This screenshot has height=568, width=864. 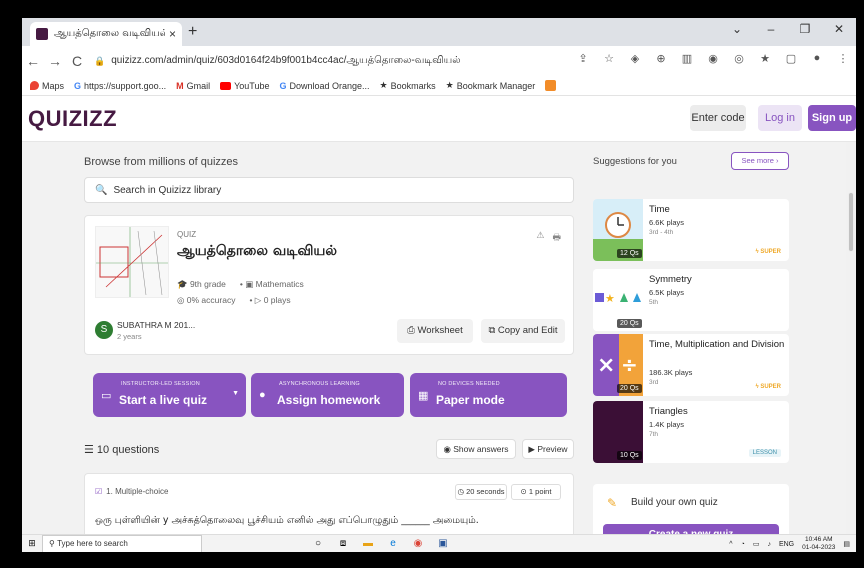 I want to click on orange-app-icon, so click(x=551, y=85).